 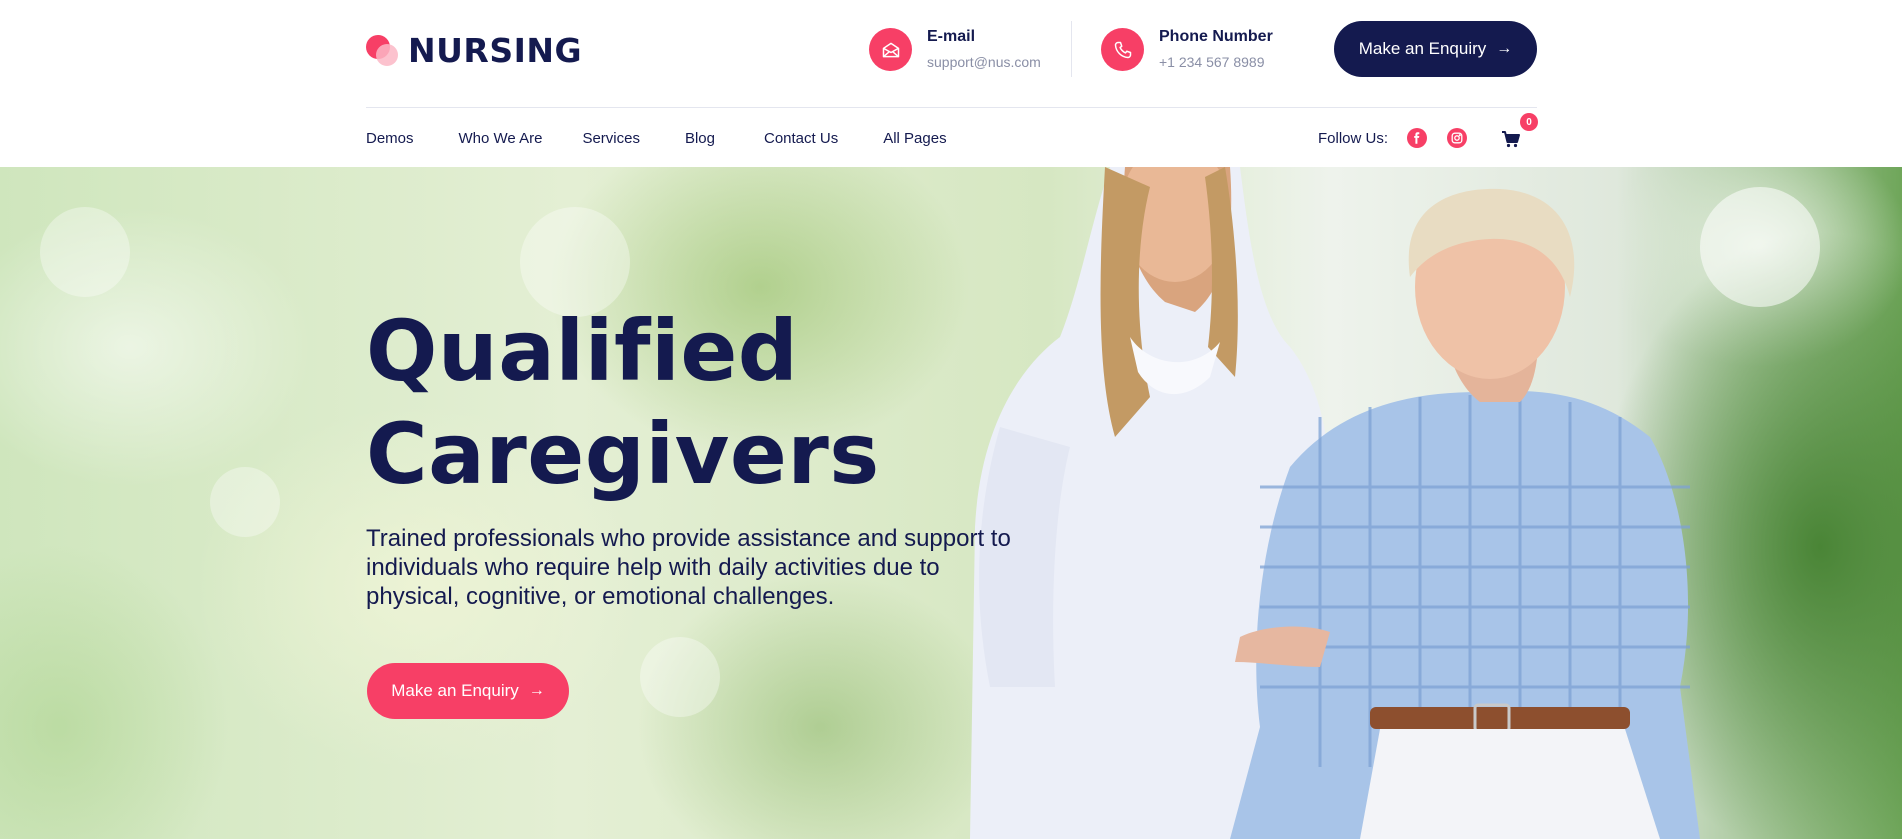 I want to click on instagram-icon, so click(x=1457, y=138).